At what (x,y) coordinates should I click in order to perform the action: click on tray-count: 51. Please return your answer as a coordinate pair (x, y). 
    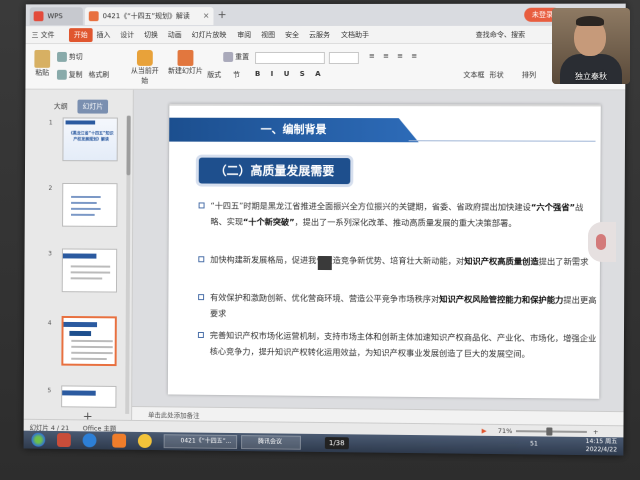
    Looking at the image, I should click on (534, 444).